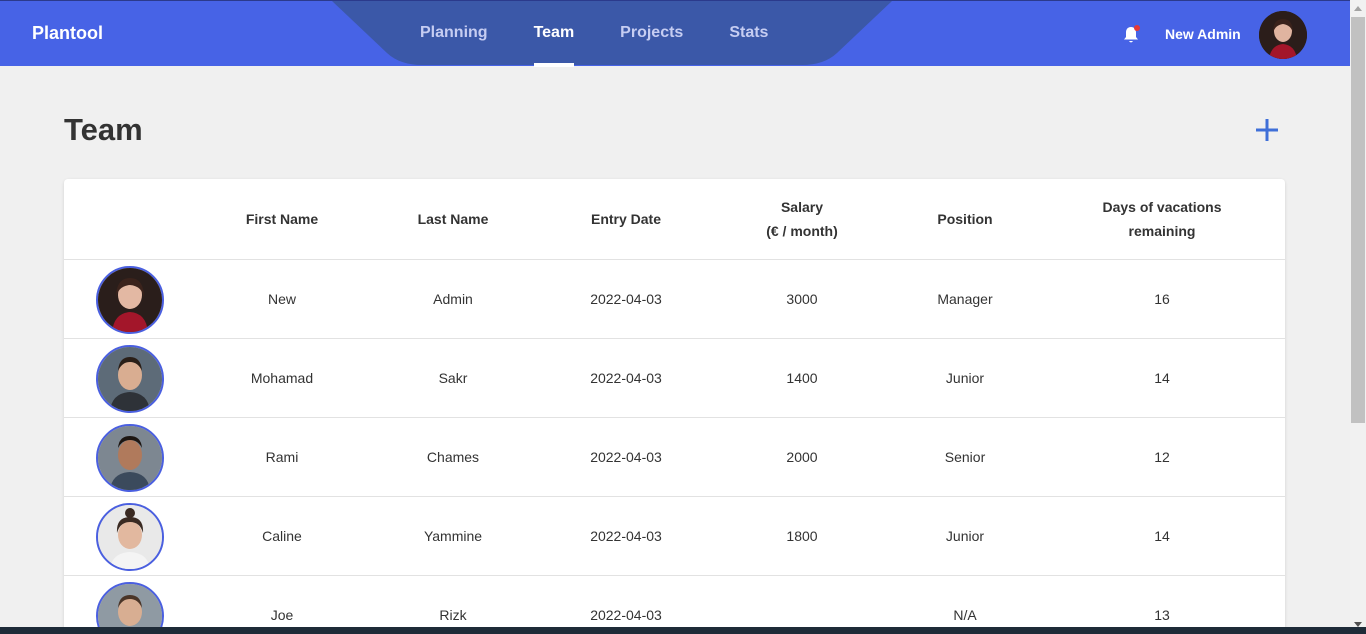 The width and height of the screenshot is (1366, 634). I want to click on cell-last-name: Admin, so click(453, 299).